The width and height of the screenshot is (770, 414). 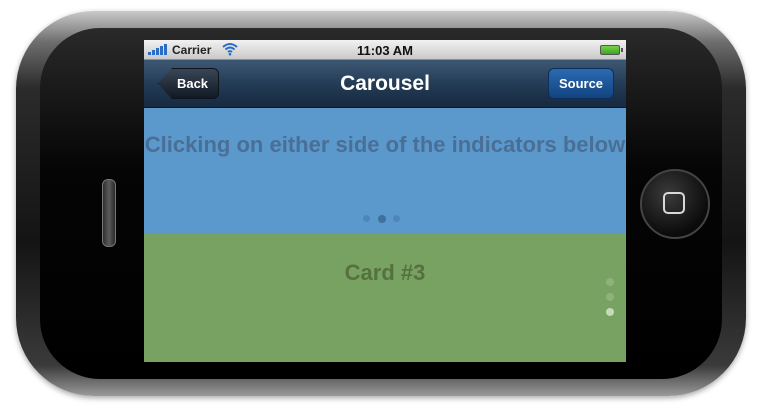 I want to click on battery-icon, so click(x=611, y=50).